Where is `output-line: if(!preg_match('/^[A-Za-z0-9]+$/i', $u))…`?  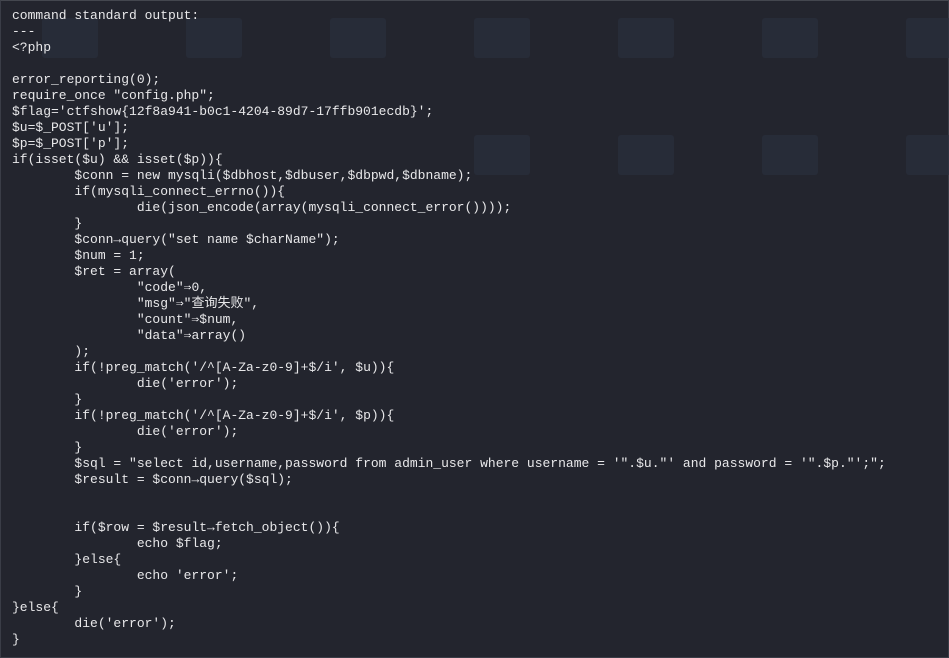
output-line: if(!preg_match('/^[A-Za-z0-9]+$/i', $u))… is located at coordinates (203, 367).